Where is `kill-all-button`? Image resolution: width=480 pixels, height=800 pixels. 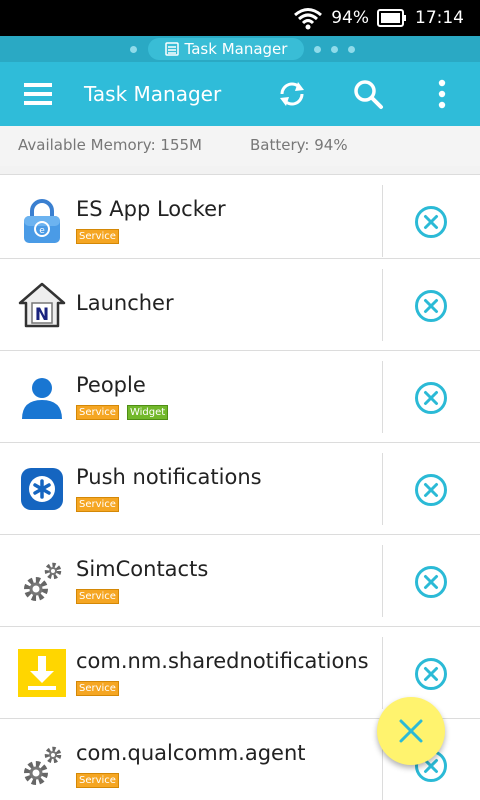
kill-all-button is located at coordinates (411, 731).